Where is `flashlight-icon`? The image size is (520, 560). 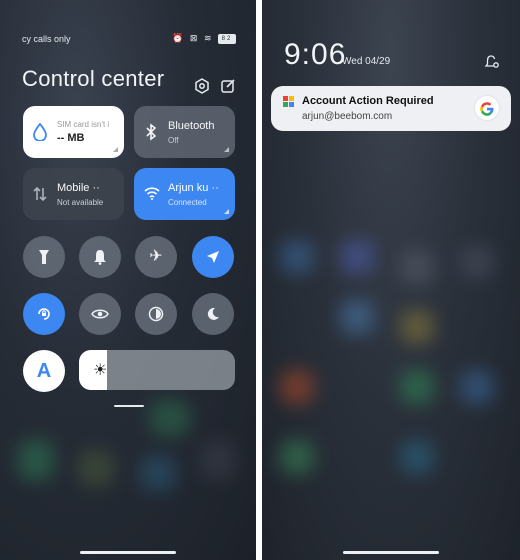
flashlight-icon is located at coordinates (44, 256).